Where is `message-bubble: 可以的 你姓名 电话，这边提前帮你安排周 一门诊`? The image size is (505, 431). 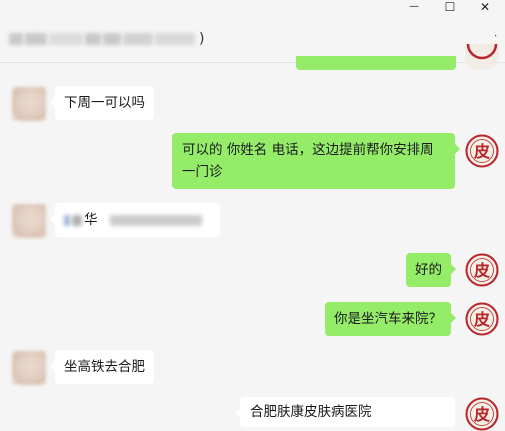
message-bubble: 可以的 你姓名 电话，这边提前帮你安排周 一门诊 is located at coordinates (316, 161).